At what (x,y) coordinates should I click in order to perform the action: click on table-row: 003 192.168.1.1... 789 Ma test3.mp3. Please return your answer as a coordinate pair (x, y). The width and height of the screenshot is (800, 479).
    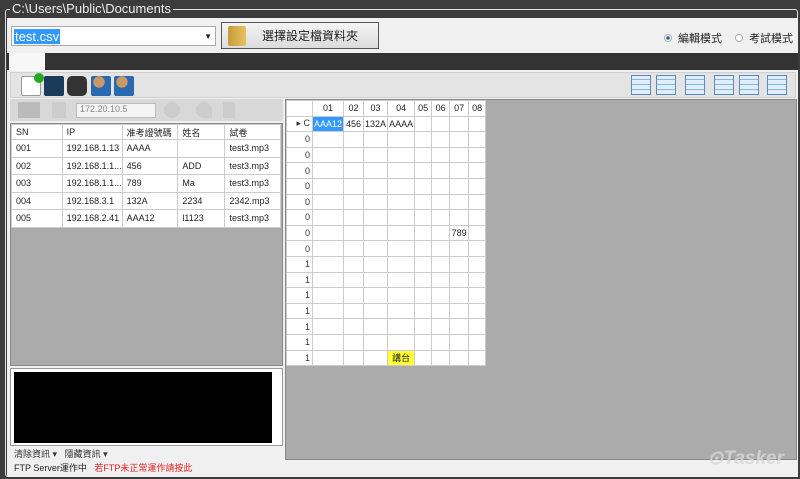
    Looking at the image, I should click on (146, 183).